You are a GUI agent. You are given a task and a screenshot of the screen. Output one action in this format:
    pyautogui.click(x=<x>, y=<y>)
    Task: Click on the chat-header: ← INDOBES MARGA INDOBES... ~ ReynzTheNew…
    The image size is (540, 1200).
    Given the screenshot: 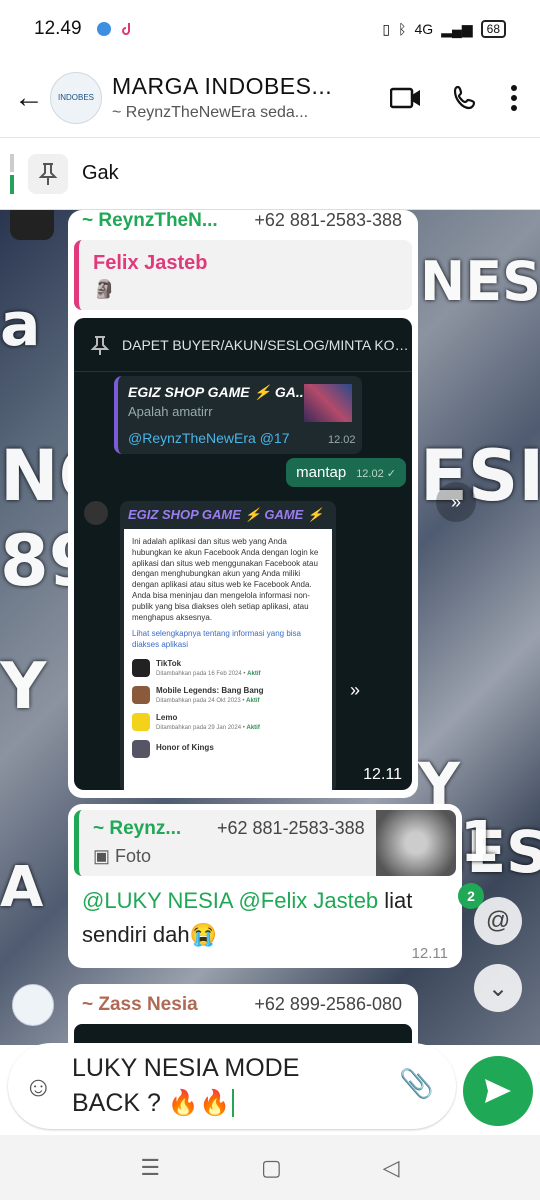 What is the action you would take?
    pyautogui.click(x=270, y=98)
    